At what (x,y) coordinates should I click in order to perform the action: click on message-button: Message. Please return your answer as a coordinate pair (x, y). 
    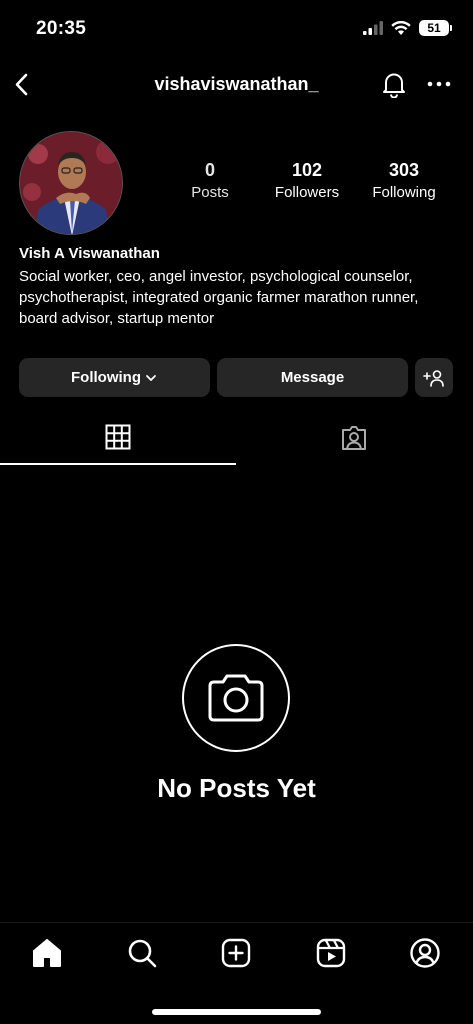
    Looking at the image, I should click on (312, 377).